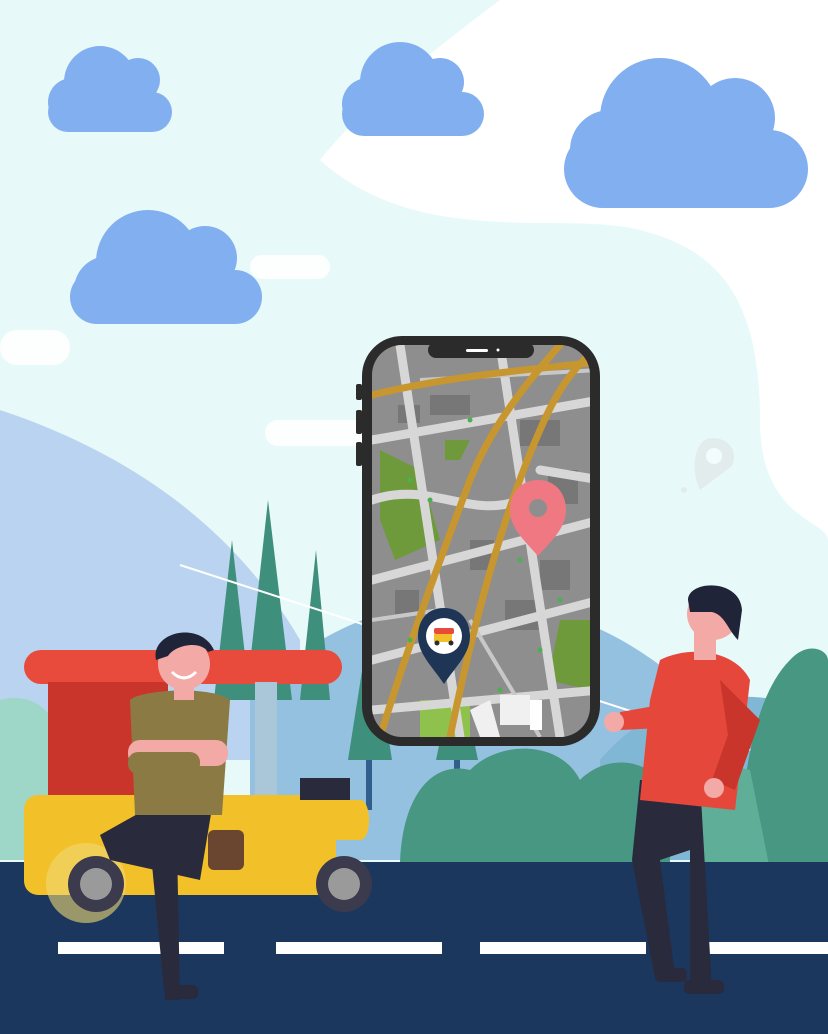 This screenshot has height=1034, width=828. I want to click on smartphone, so click(478, 541).